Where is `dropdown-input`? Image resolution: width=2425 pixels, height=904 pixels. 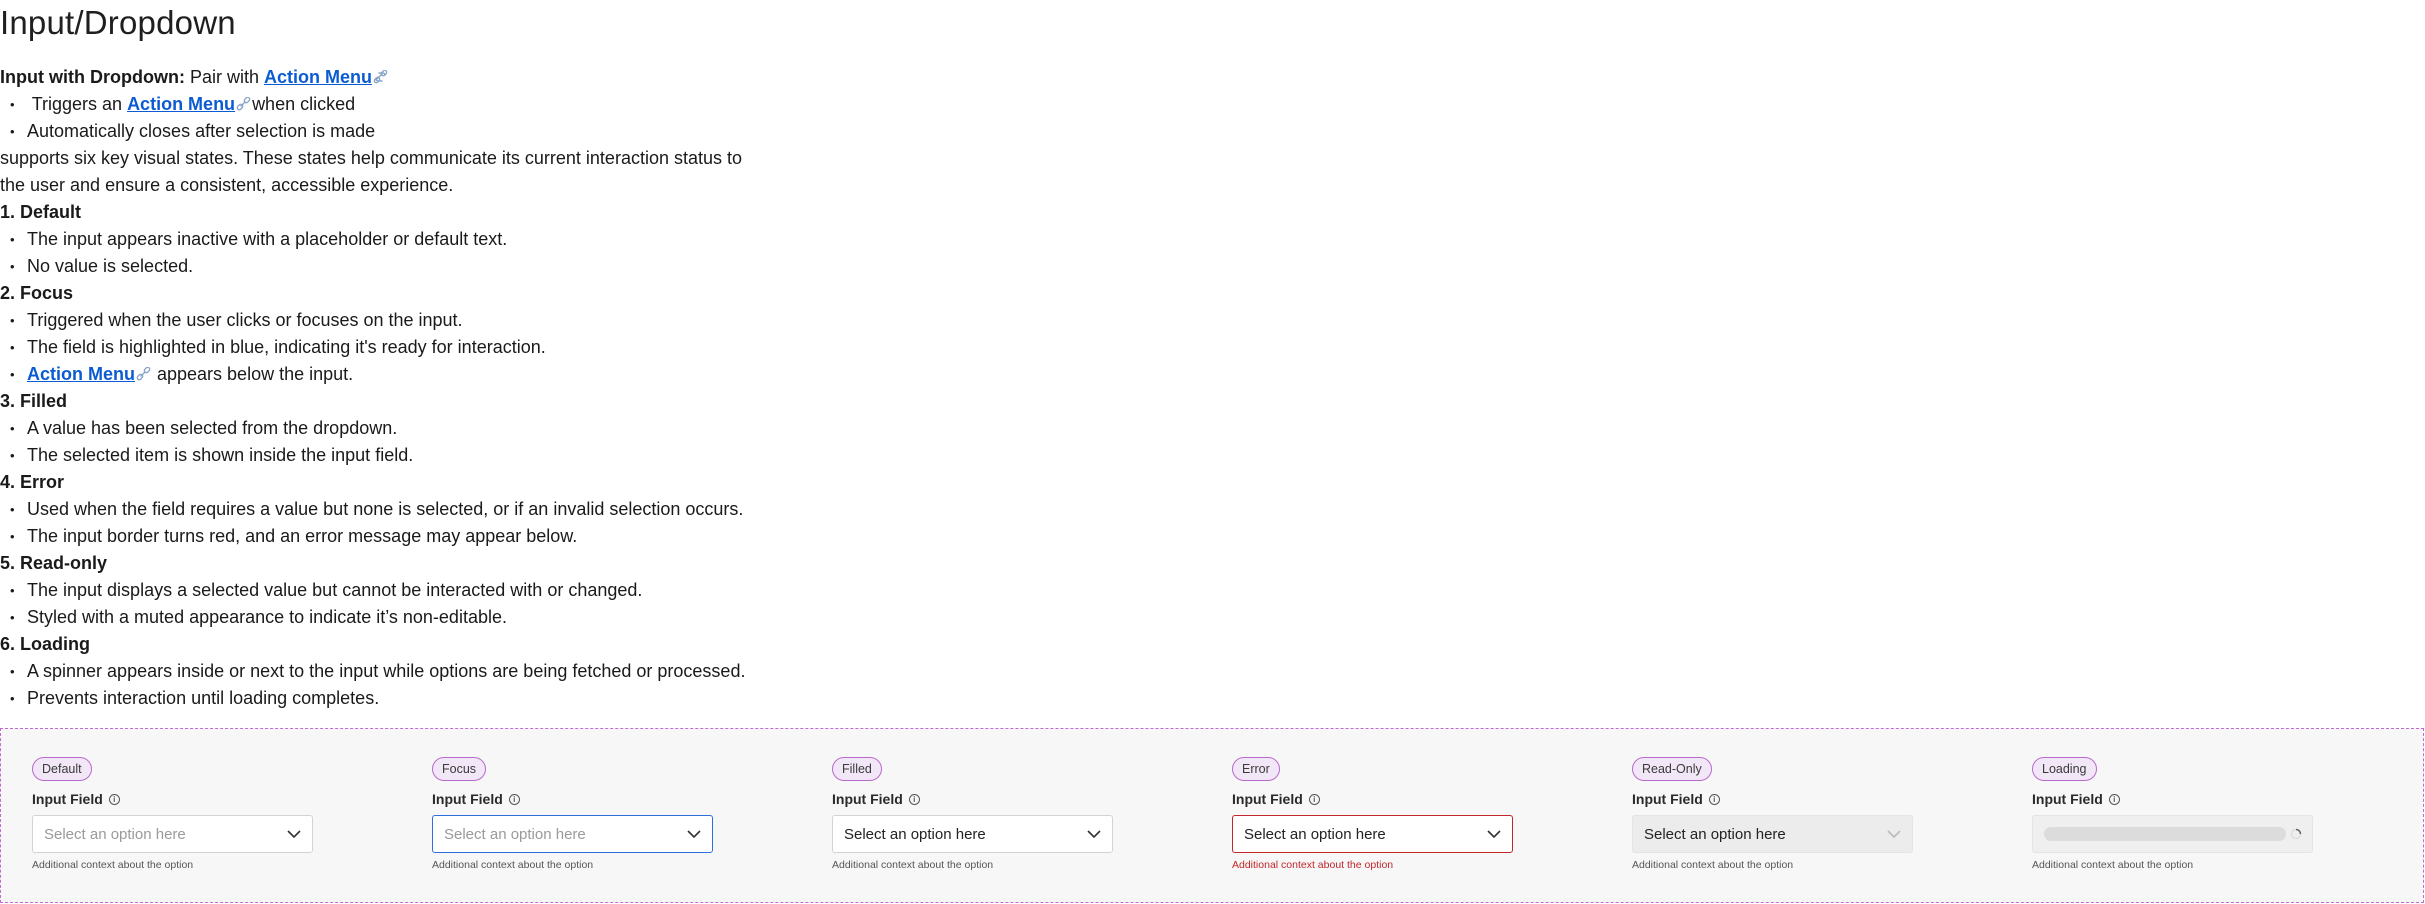
dropdown-input is located at coordinates (2172, 834).